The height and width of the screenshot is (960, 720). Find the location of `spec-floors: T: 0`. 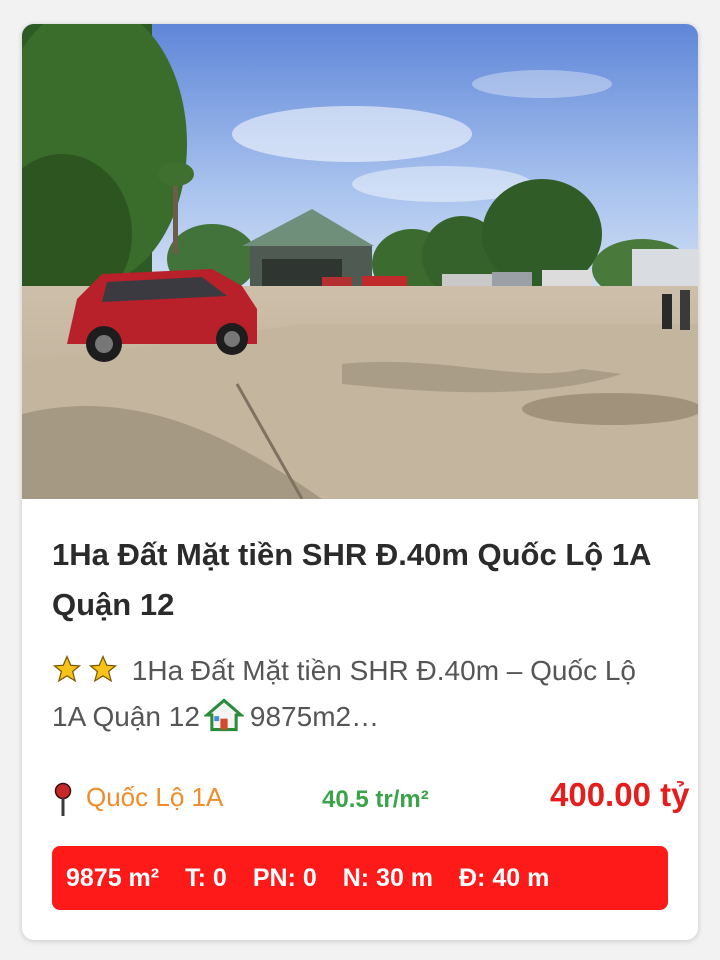

spec-floors: T: 0 is located at coordinates (206, 877).